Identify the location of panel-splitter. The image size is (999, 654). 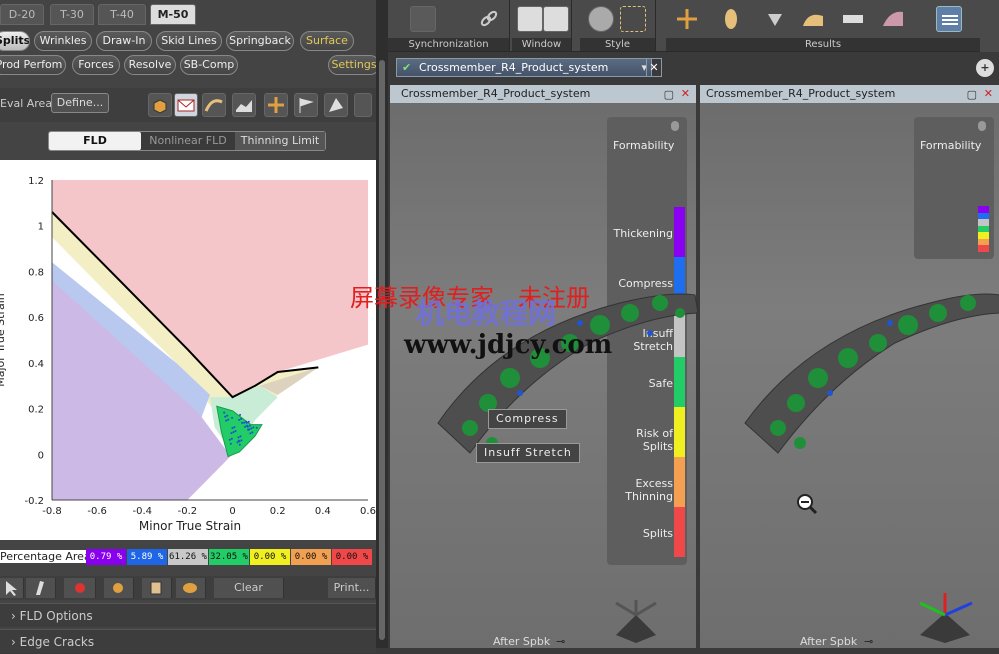
(382, 324).